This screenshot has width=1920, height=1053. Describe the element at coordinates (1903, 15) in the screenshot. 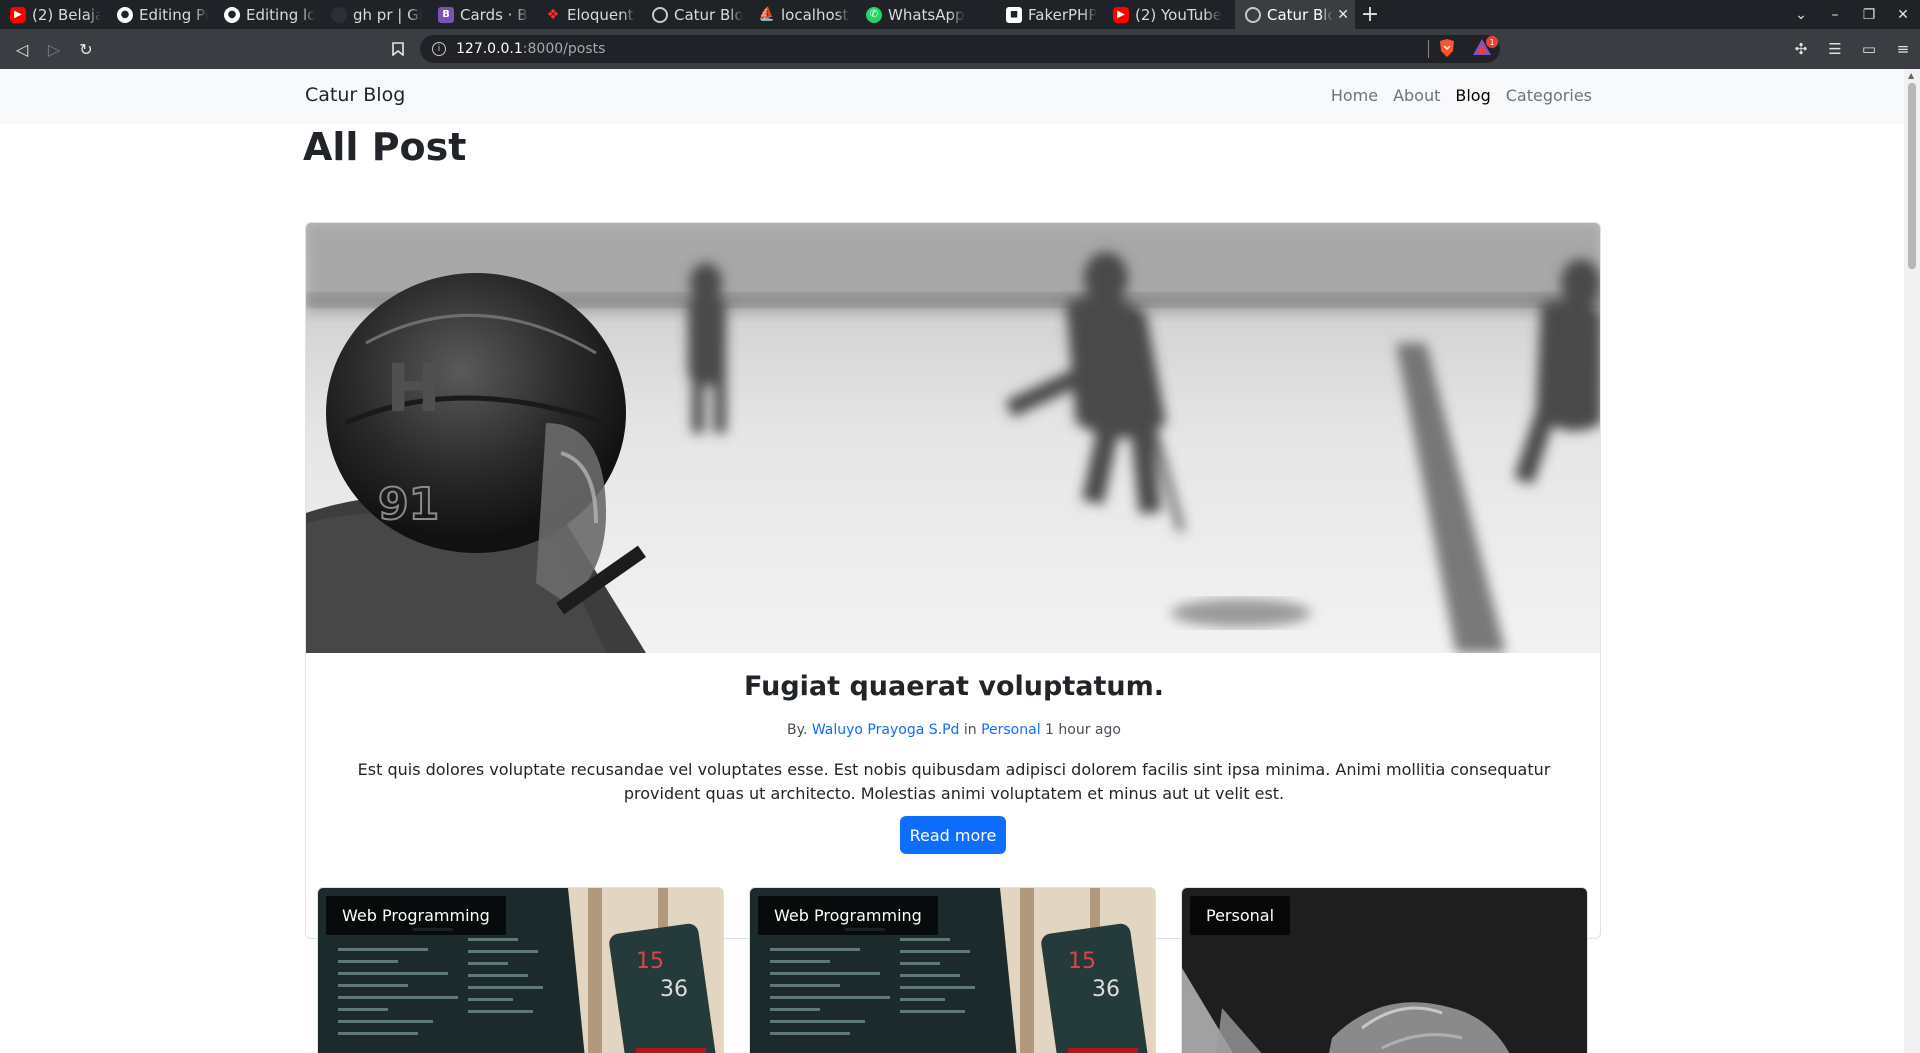

I see `close-window-icon: ✕` at that location.